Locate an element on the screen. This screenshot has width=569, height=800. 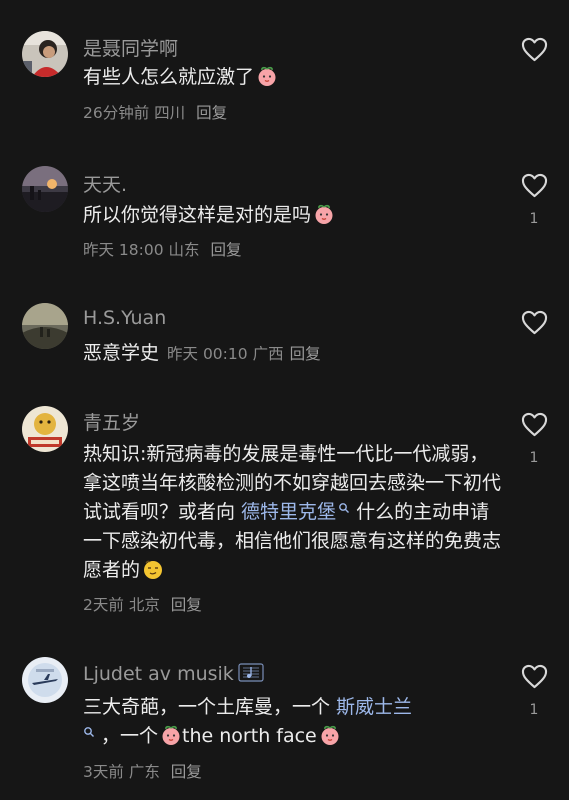
crying-face-emoji is located at coordinates (267, 76).